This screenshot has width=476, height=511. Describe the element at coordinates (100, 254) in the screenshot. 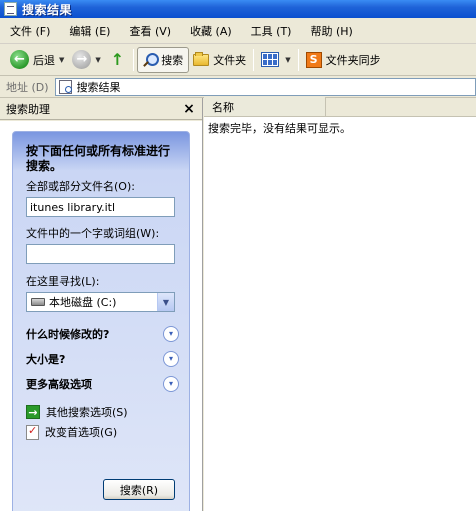

I see `phrase-input` at that location.